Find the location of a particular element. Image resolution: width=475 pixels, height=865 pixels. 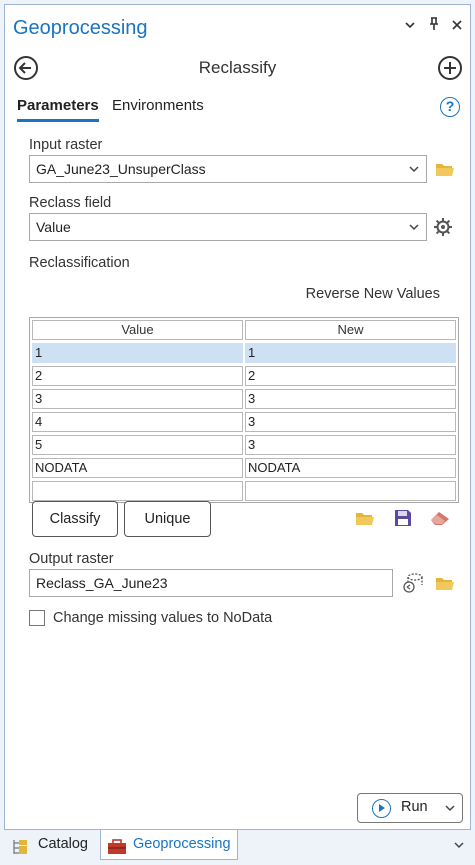

tool-title: Reclassify is located at coordinates (237, 67).